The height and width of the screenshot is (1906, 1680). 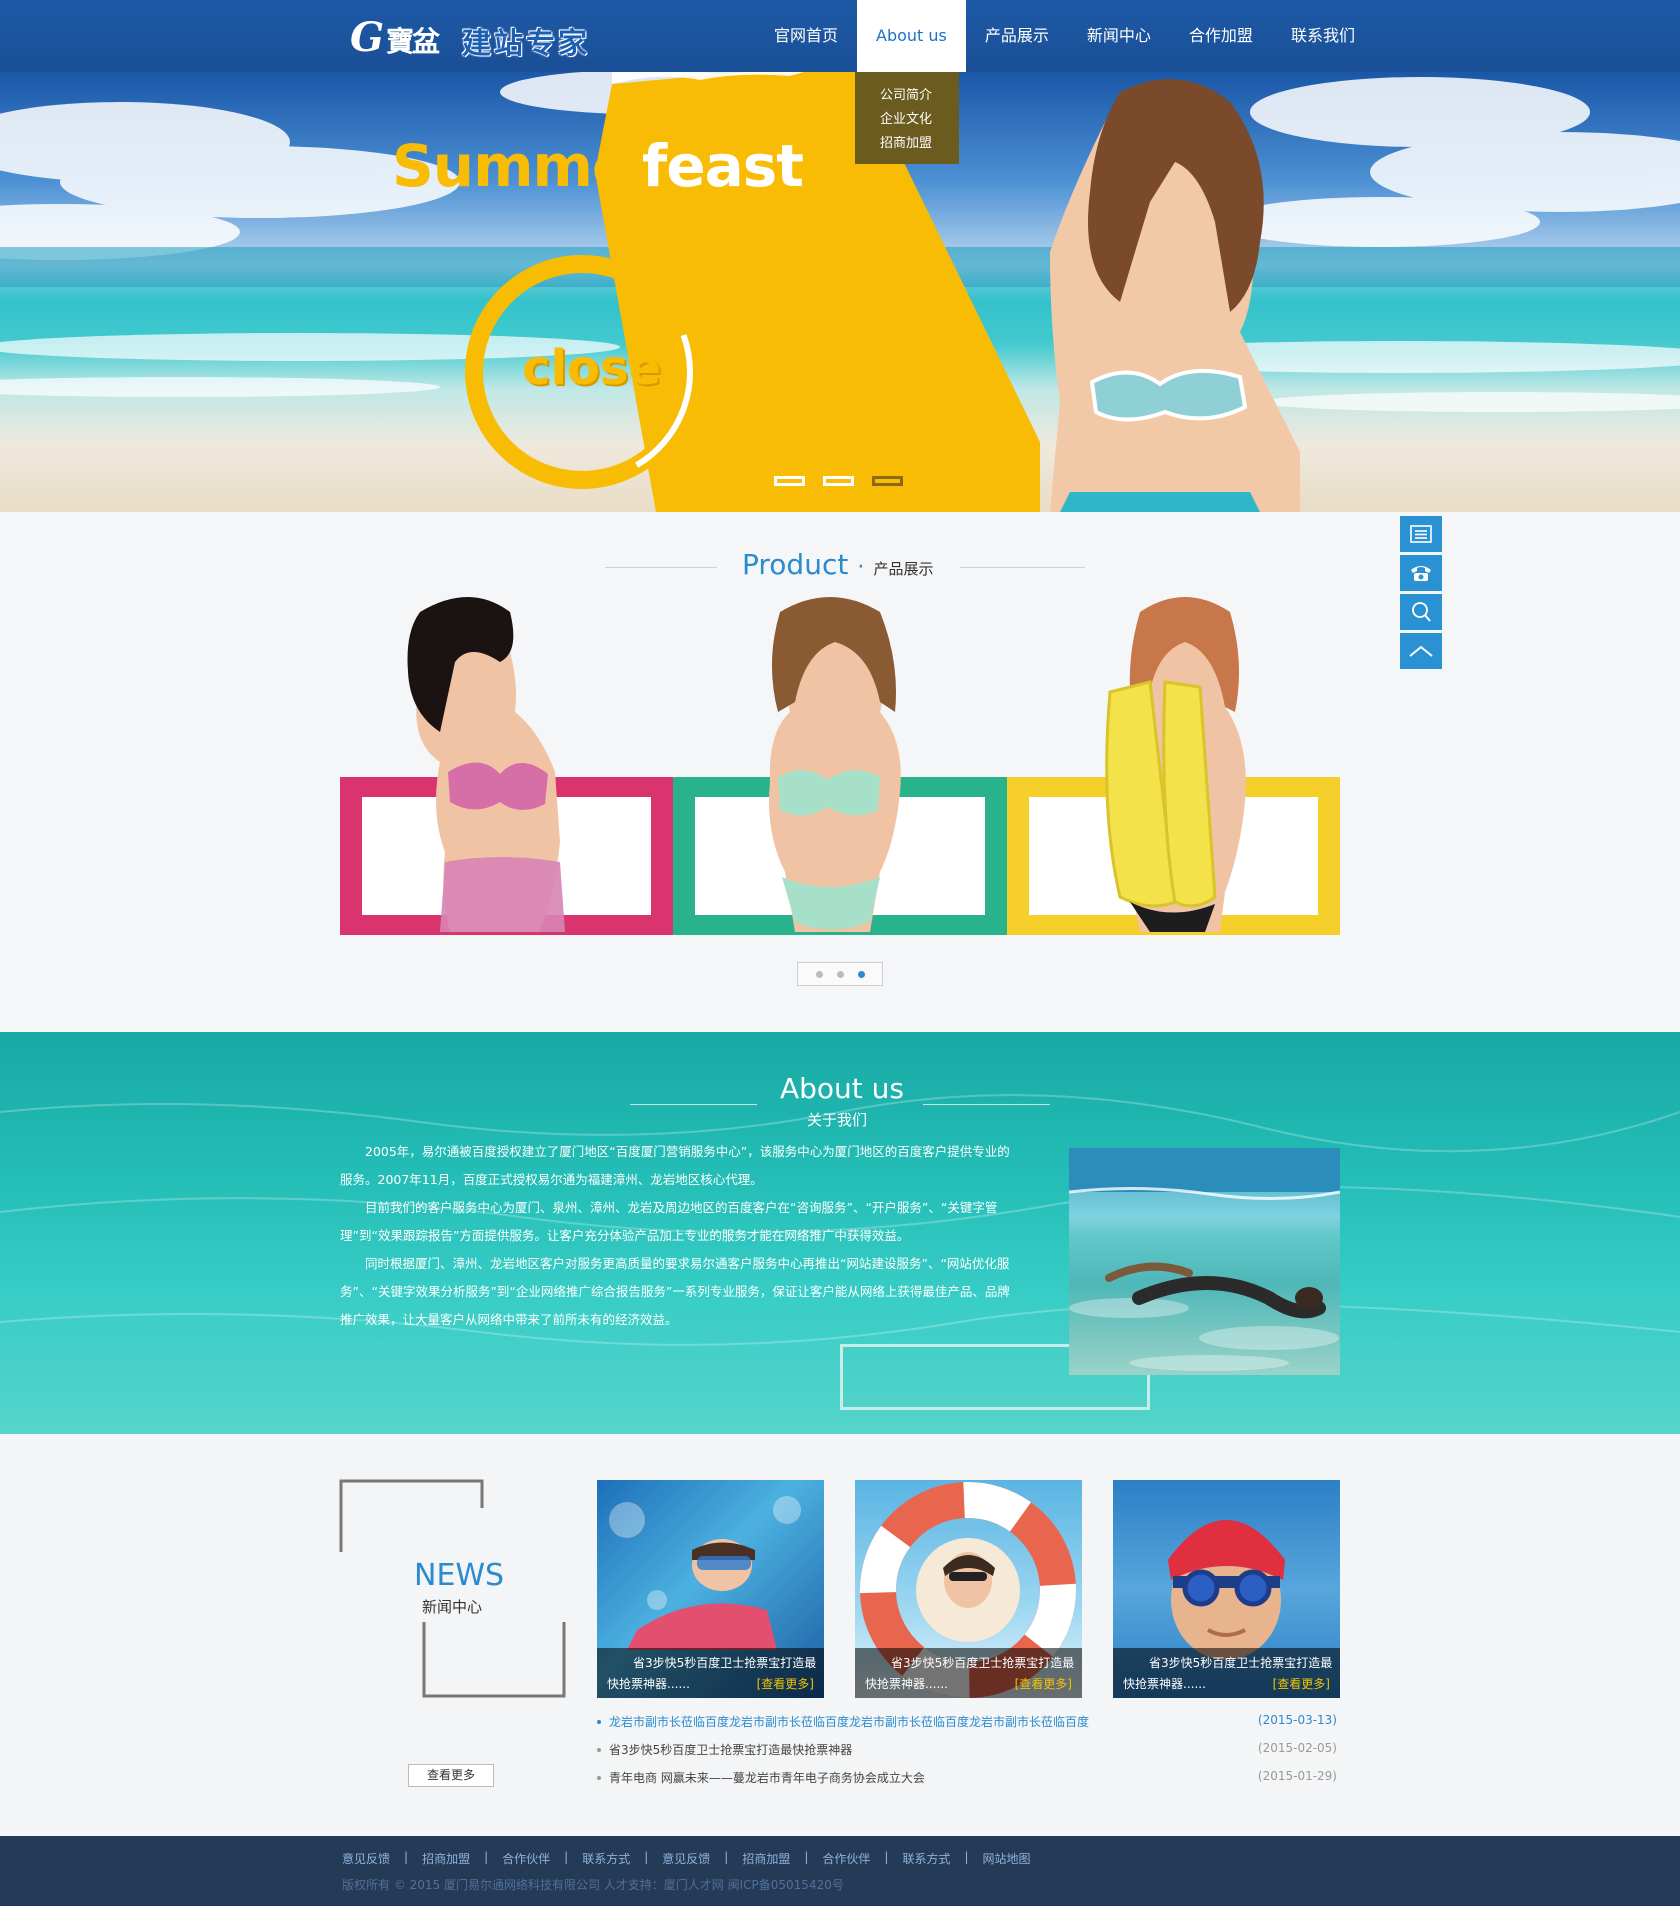 I want to click on news-more-button: 查看更多, so click(x=451, y=1775).